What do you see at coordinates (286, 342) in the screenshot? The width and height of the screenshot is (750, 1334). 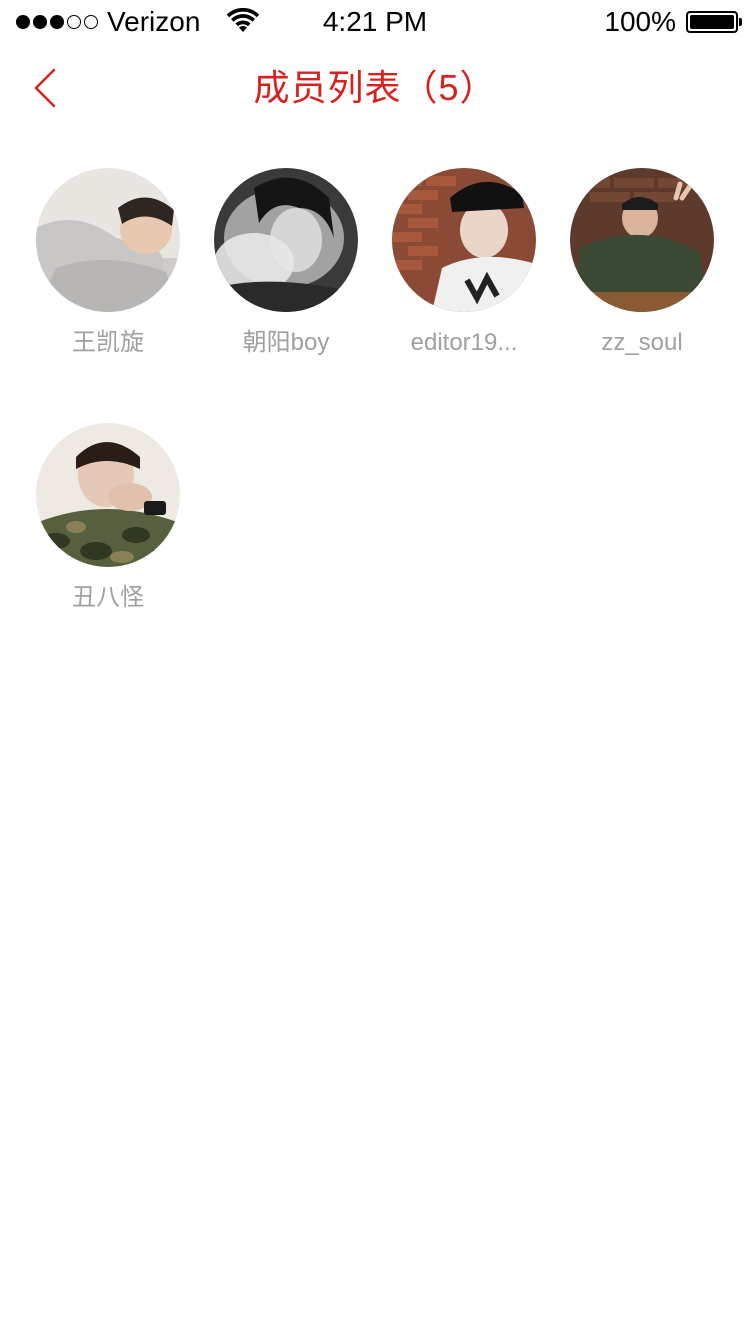 I see `member-name: 朝阳boy` at bounding box center [286, 342].